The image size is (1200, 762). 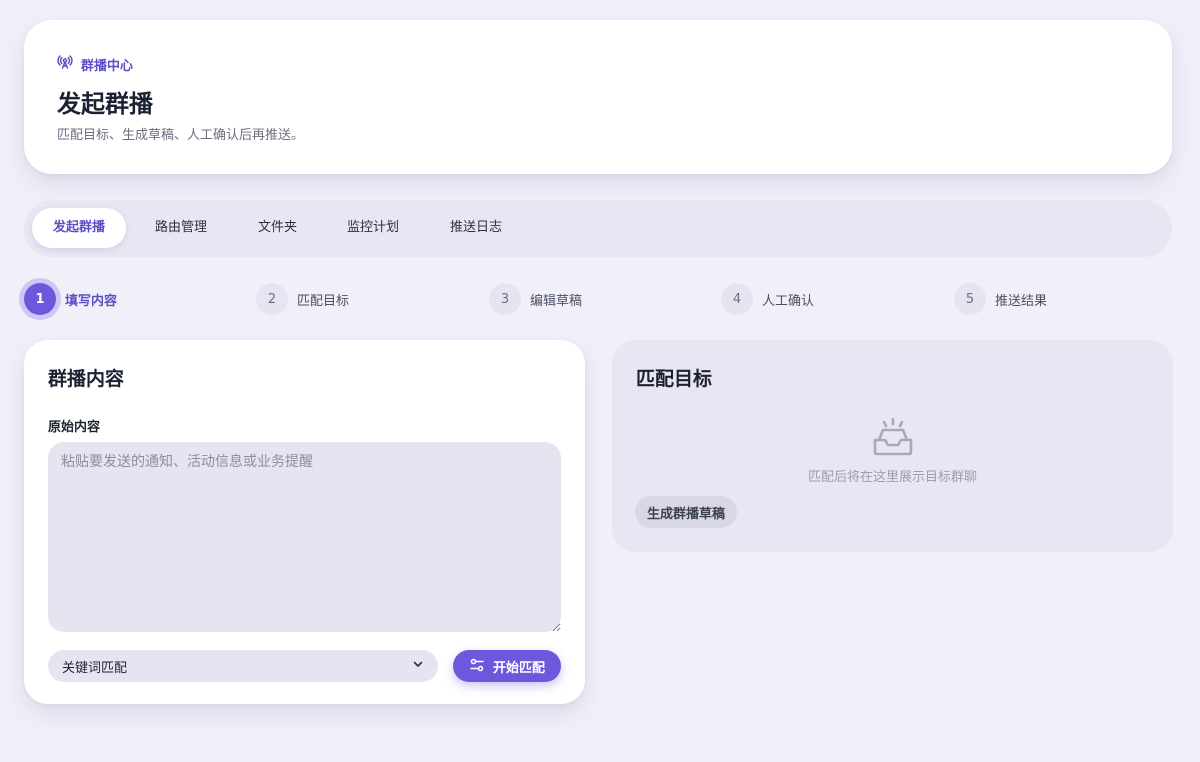 What do you see at coordinates (74, 427) in the screenshot?
I see `raw-content-label: 原始内容` at bounding box center [74, 427].